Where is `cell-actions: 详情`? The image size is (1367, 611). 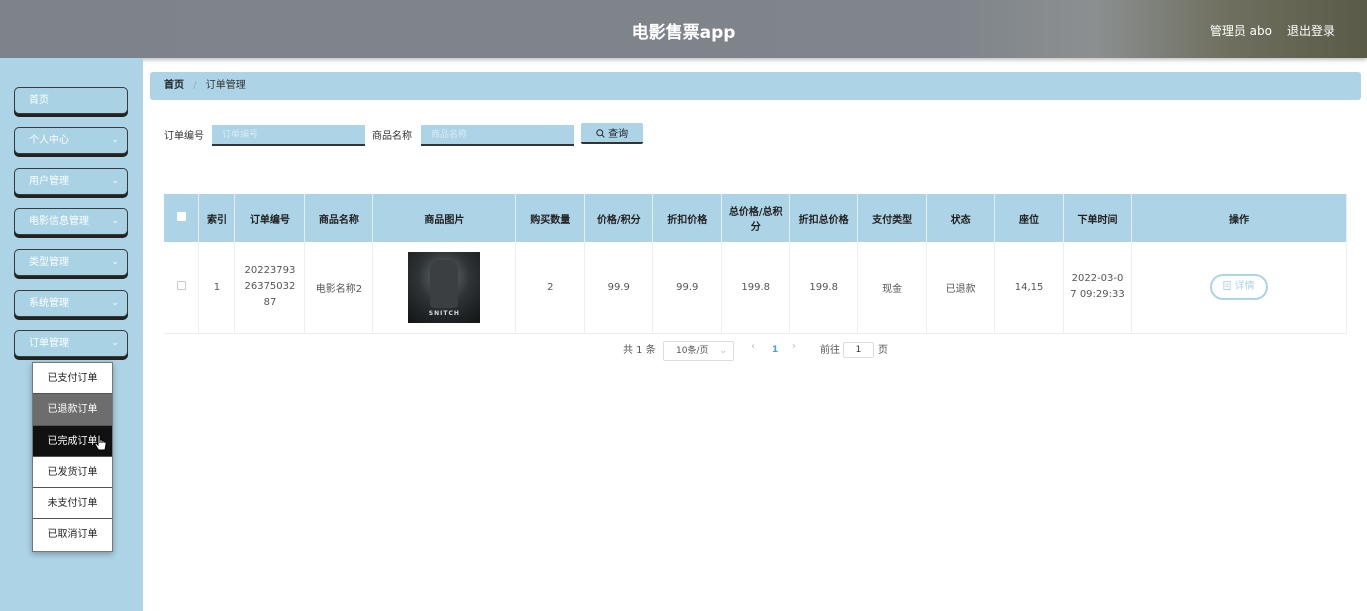 cell-actions: 详情 is located at coordinates (1239, 288).